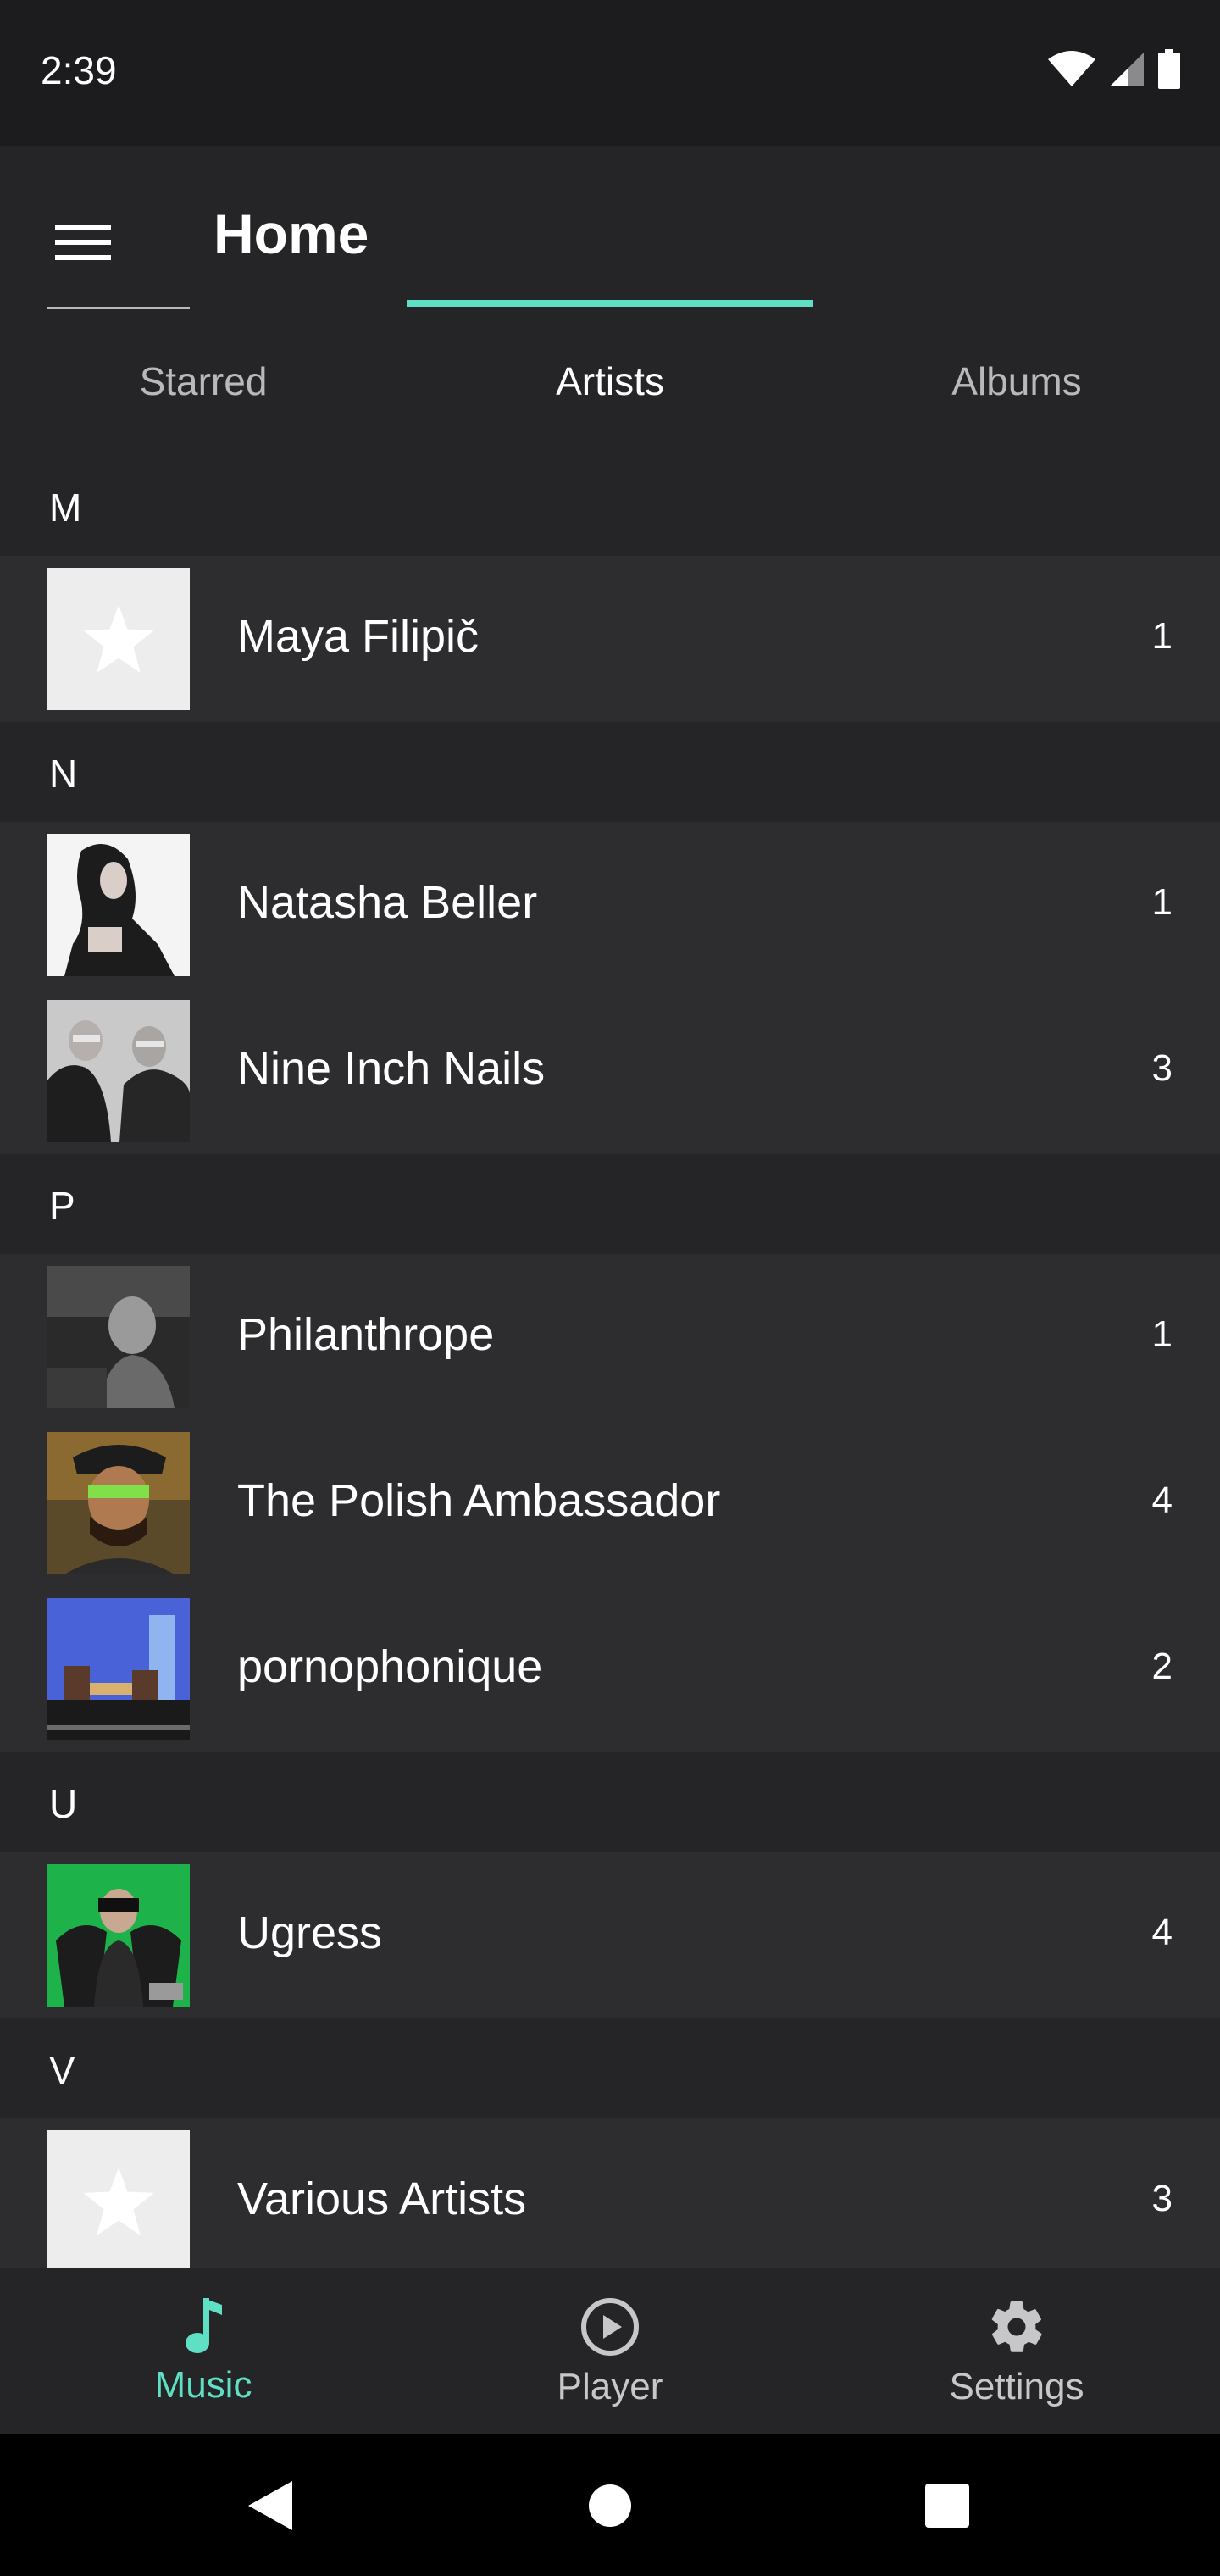 This screenshot has width=1220, height=2576. I want to click on artist-name: Ugress, so click(310, 1932).